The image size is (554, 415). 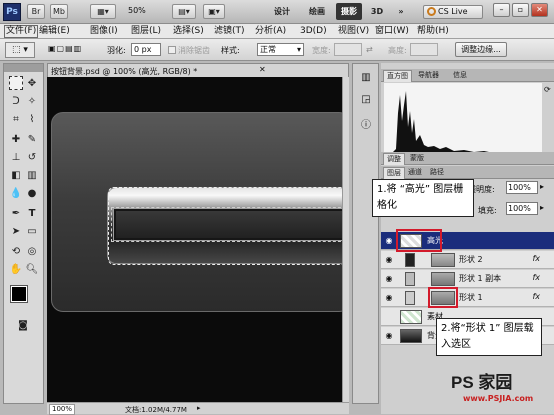 What do you see at coordinates (501, 390) in the screenshot?
I see `watermark-logo: PS 家园 www.PSJIA.com` at bounding box center [501, 390].